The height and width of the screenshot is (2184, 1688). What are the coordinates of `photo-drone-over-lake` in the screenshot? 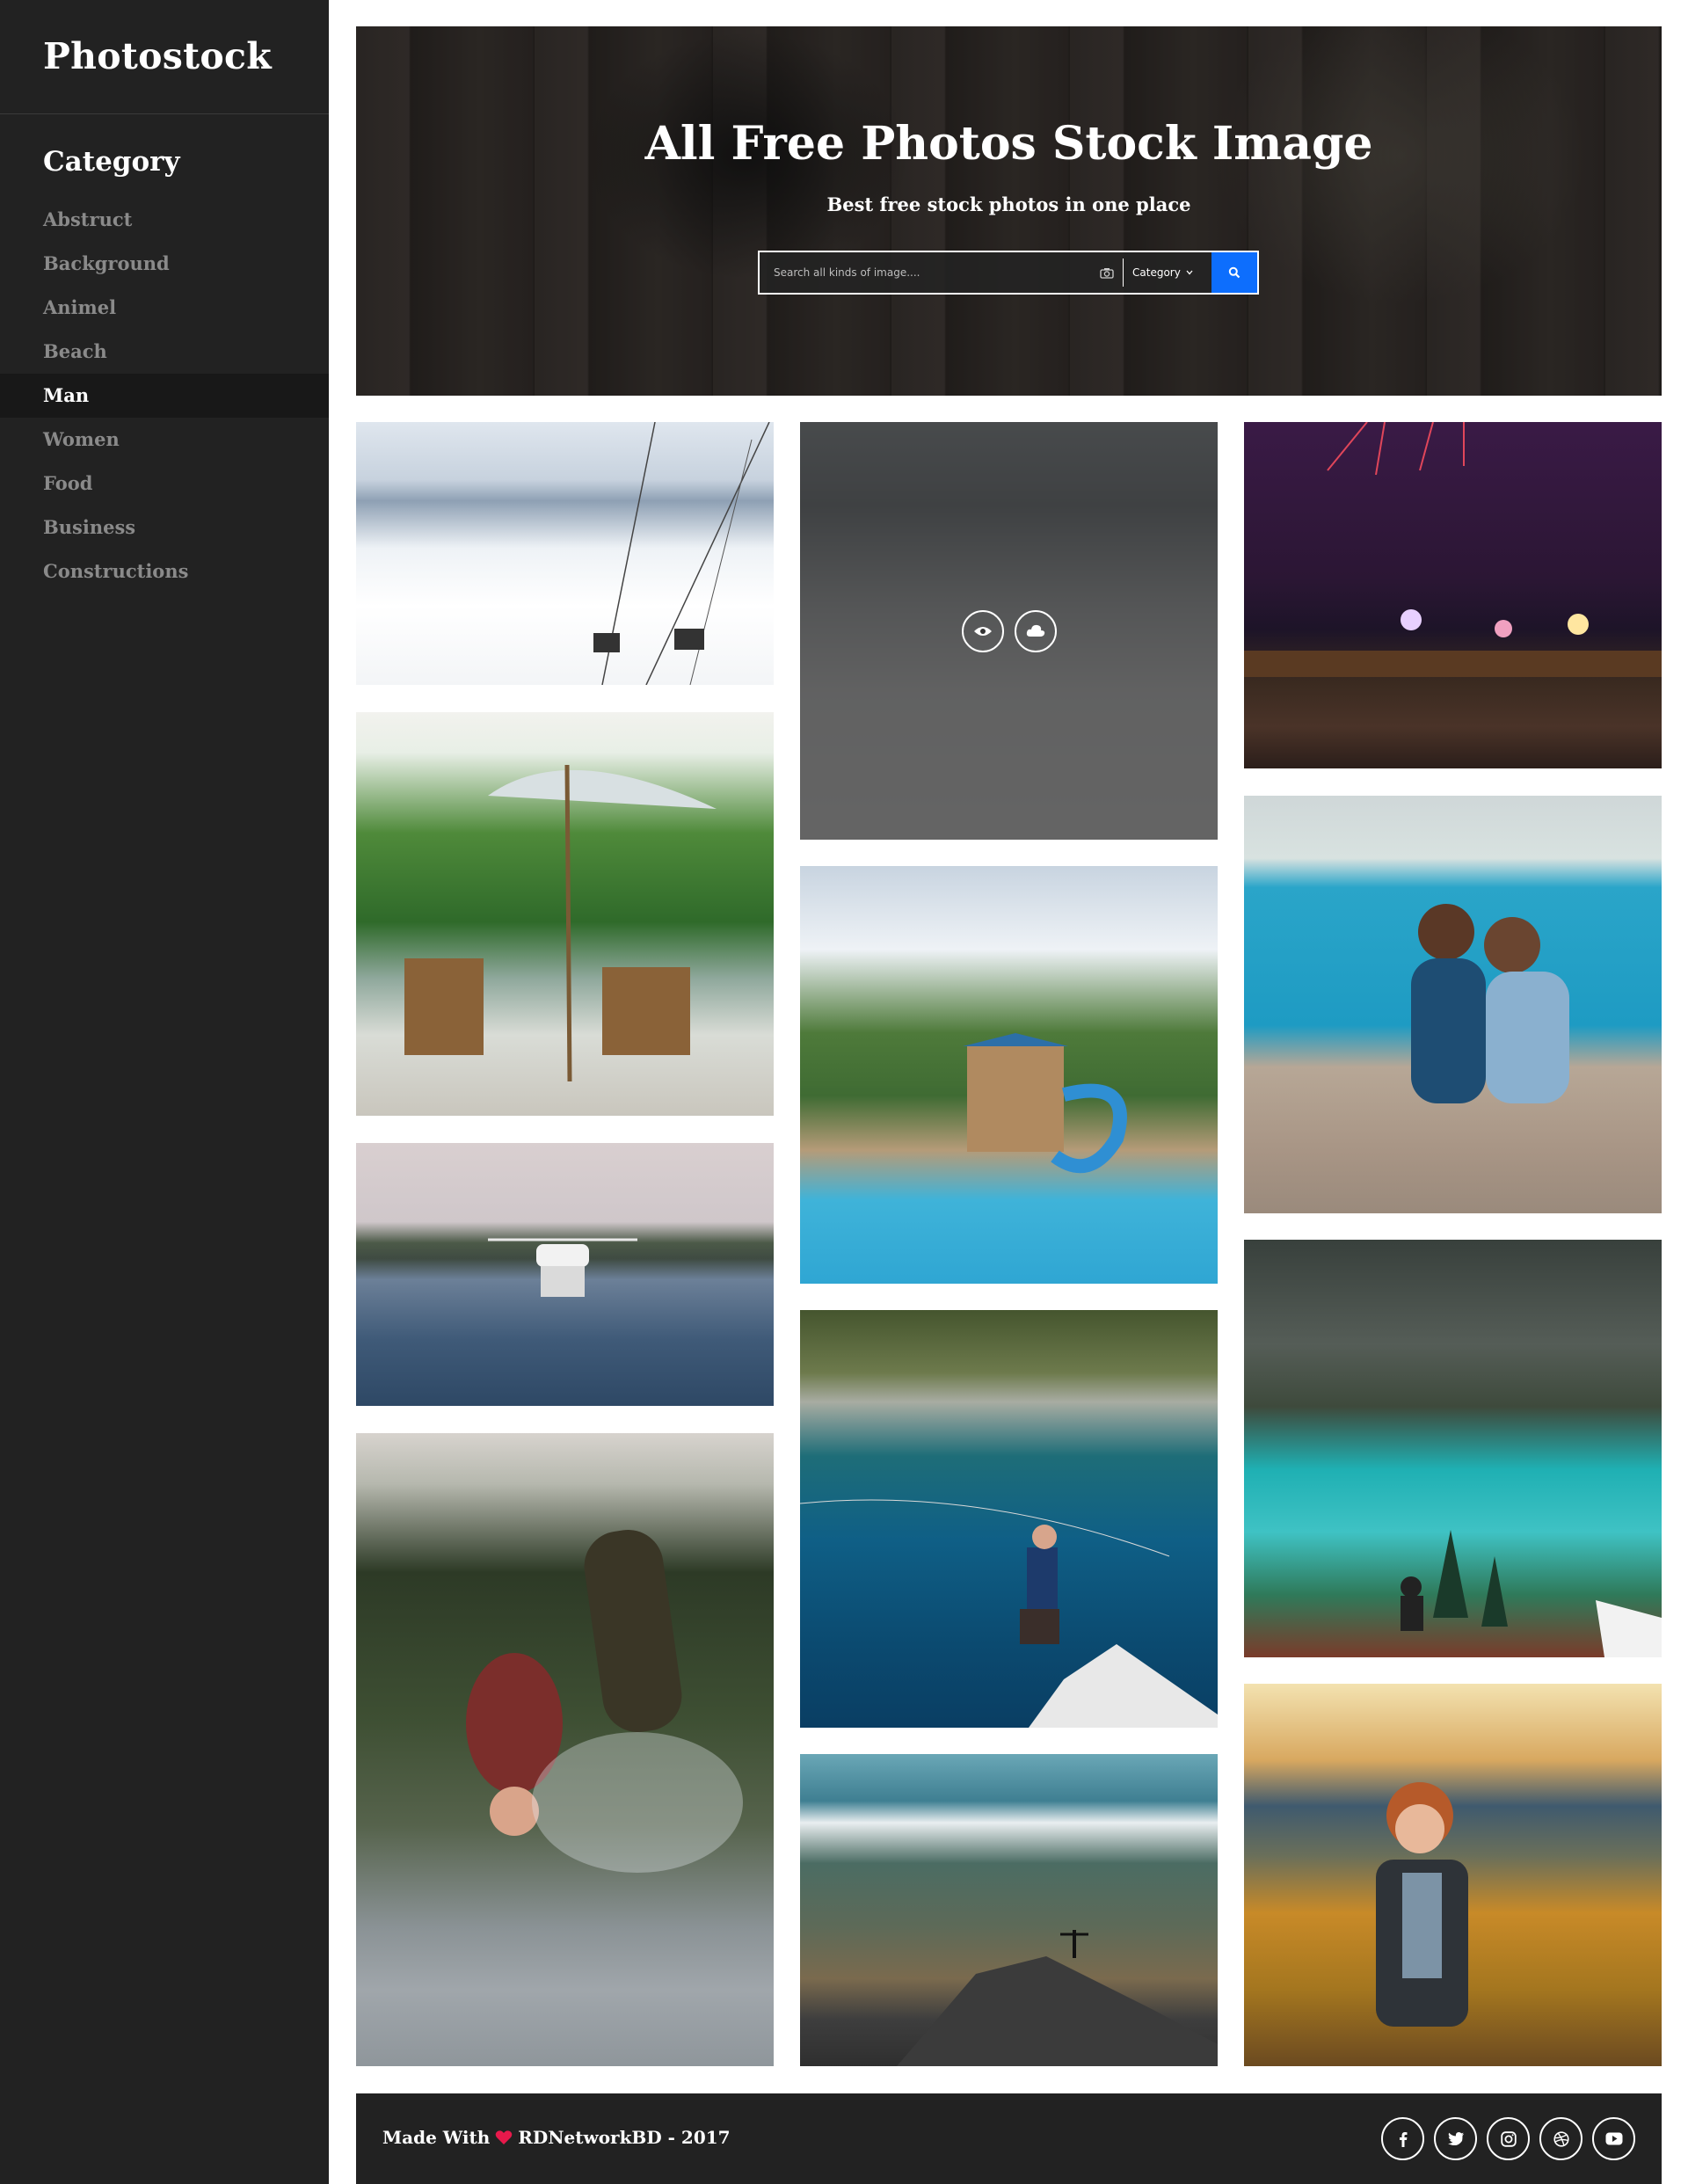 It's located at (565, 1274).